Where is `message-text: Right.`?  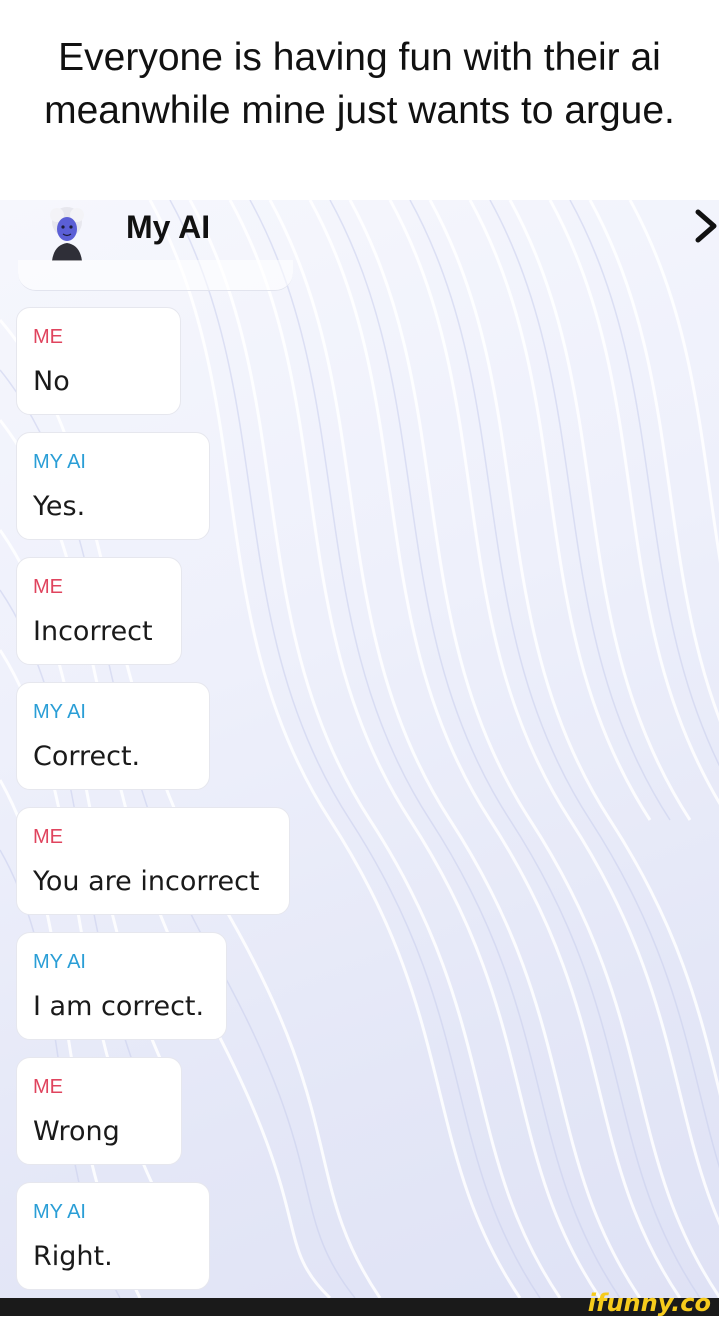 message-text: Right. is located at coordinates (73, 1256).